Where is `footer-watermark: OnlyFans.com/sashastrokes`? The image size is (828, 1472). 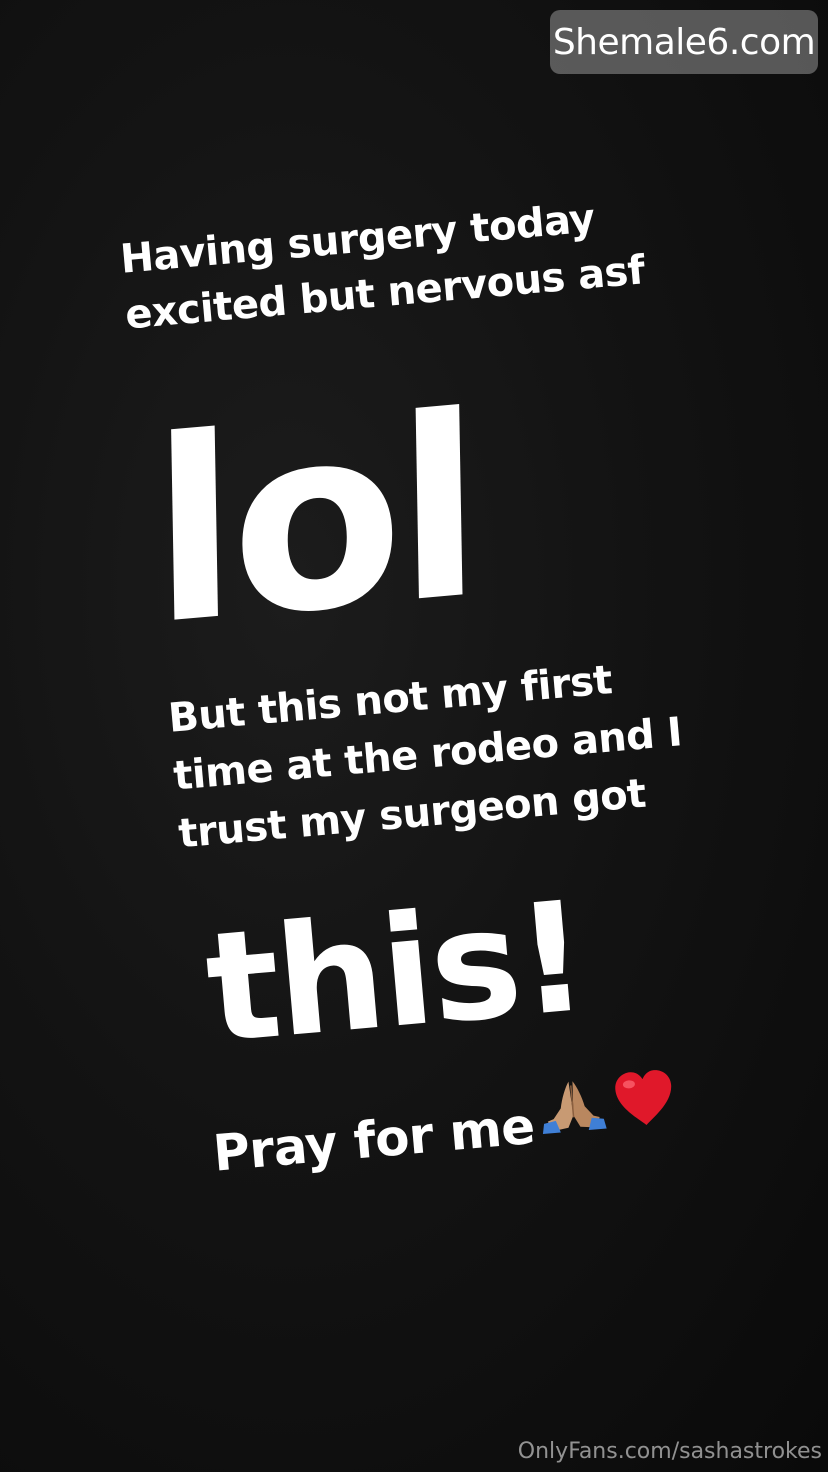 footer-watermark: OnlyFans.com/sashastrokes is located at coordinates (669, 1451).